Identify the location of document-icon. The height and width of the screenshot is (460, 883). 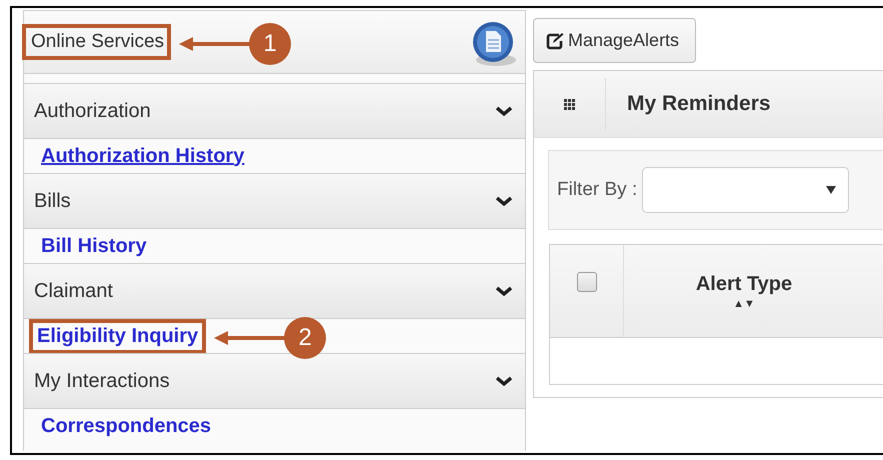
(494, 44).